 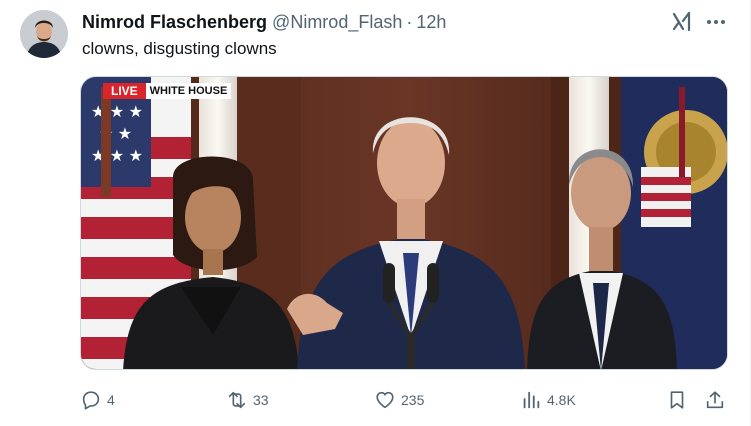 What do you see at coordinates (385, 400) in the screenshot?
I see `like-icon` at bounding box center [385, 400].